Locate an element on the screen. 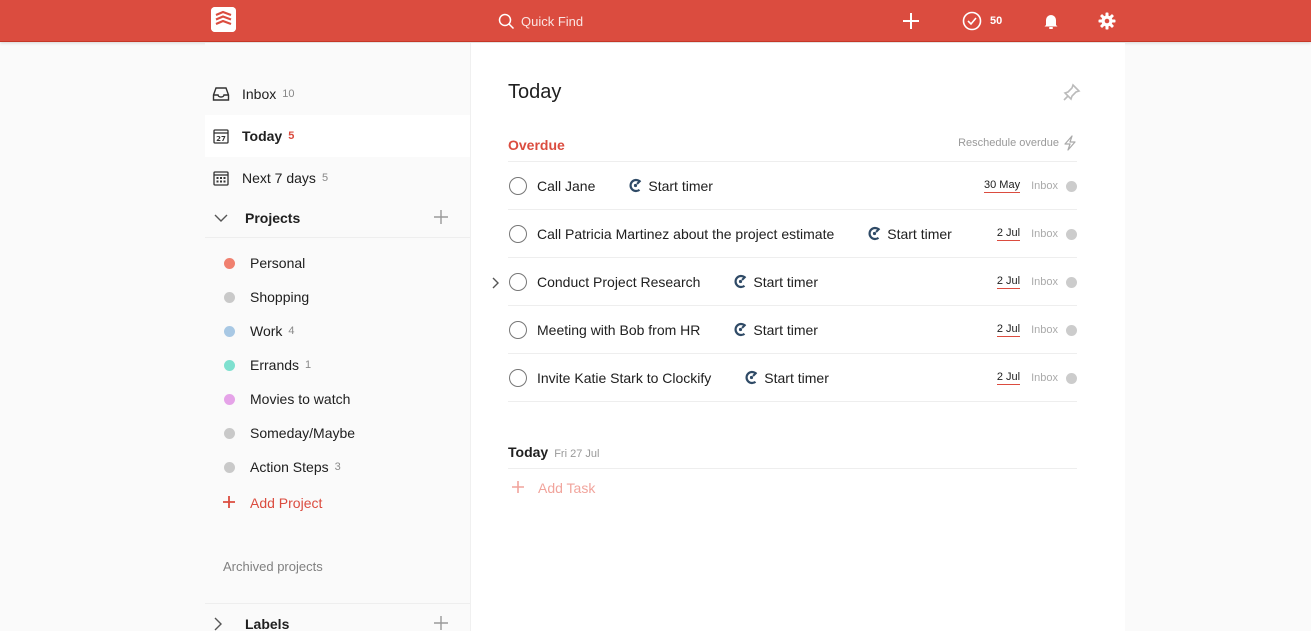 The width and height of the screenshot is (1311, 631). project-name: Personal is located at coordinates (278, 263).